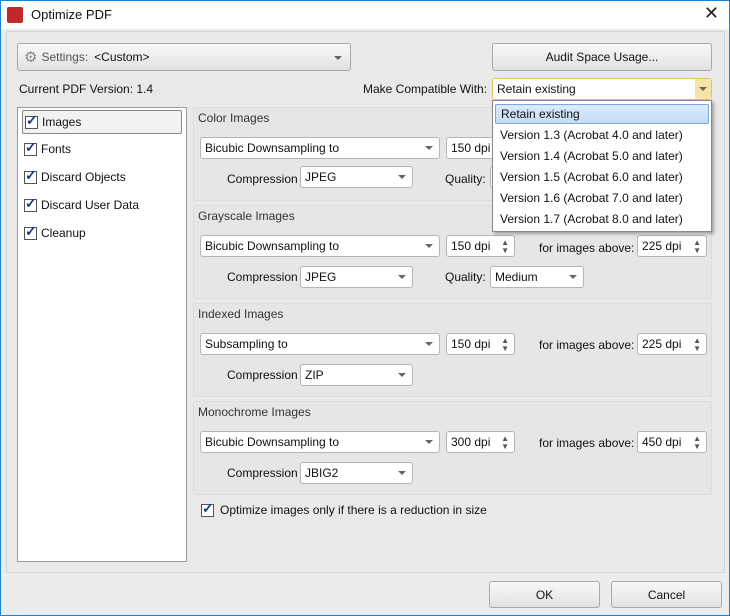 This screenshot has width=730, height=616. What do you see at coordinates (65, 57) in the screenshot?
I see `settings-label: Settings:` at bounding box center [65, 57].